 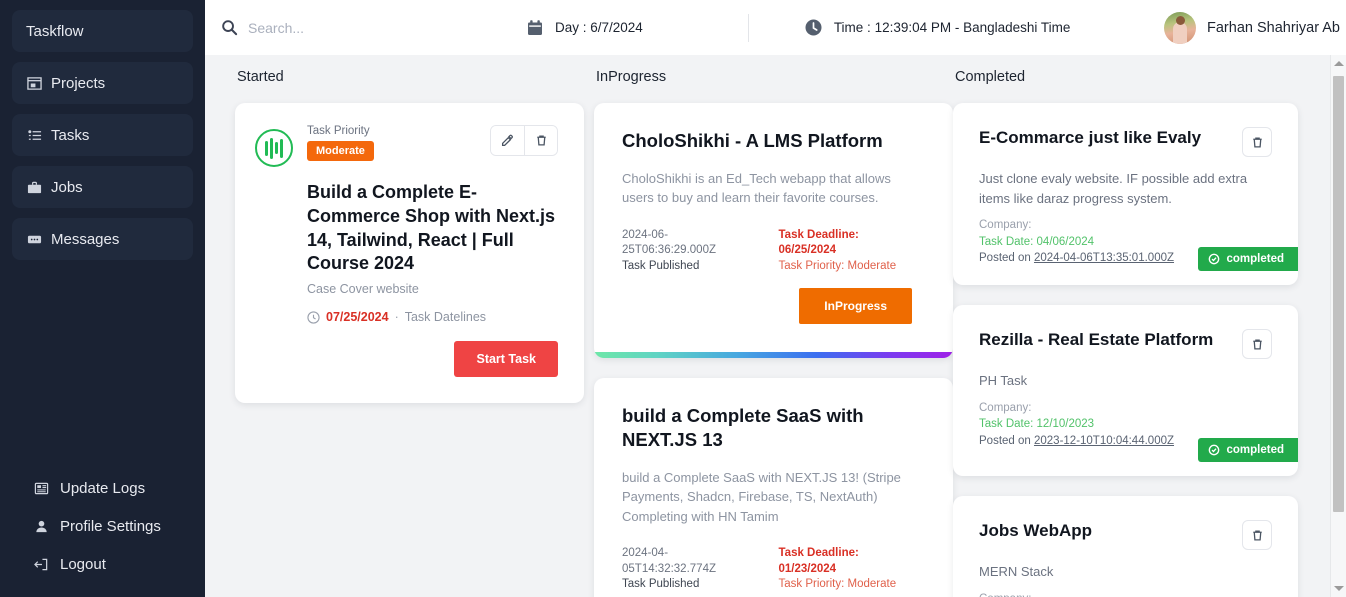 I want to click on scrollbar-thumb, so click(x=1338, y=294).